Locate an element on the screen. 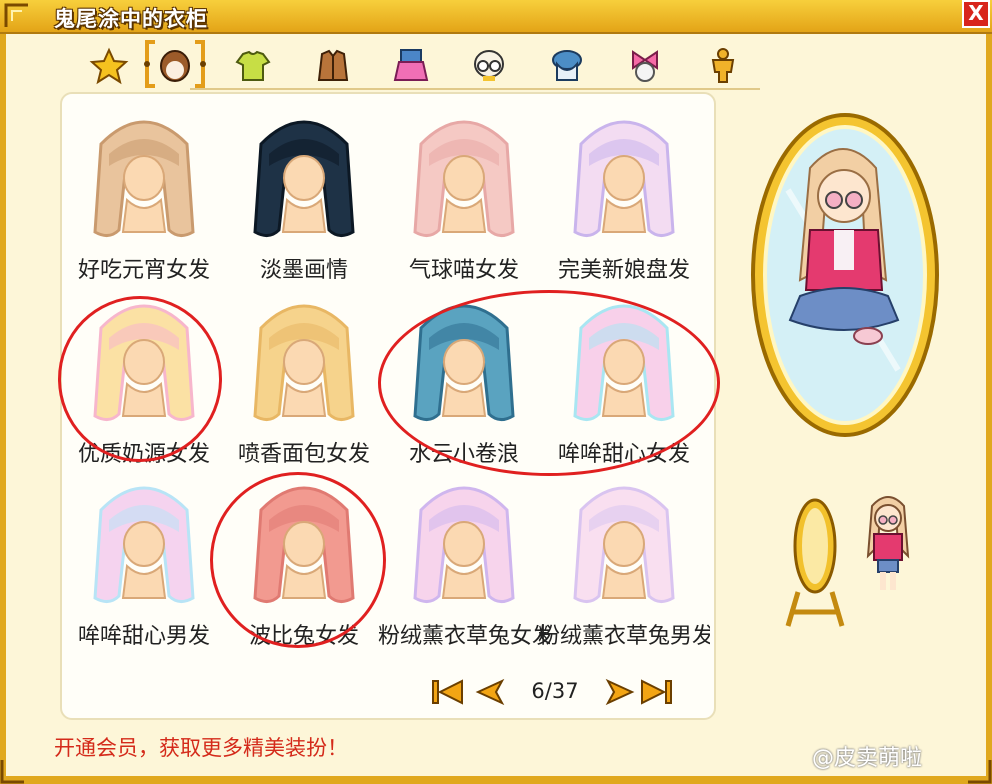  hair-item-label: 完美新娘盘发 is located at coordinates (623, 270).